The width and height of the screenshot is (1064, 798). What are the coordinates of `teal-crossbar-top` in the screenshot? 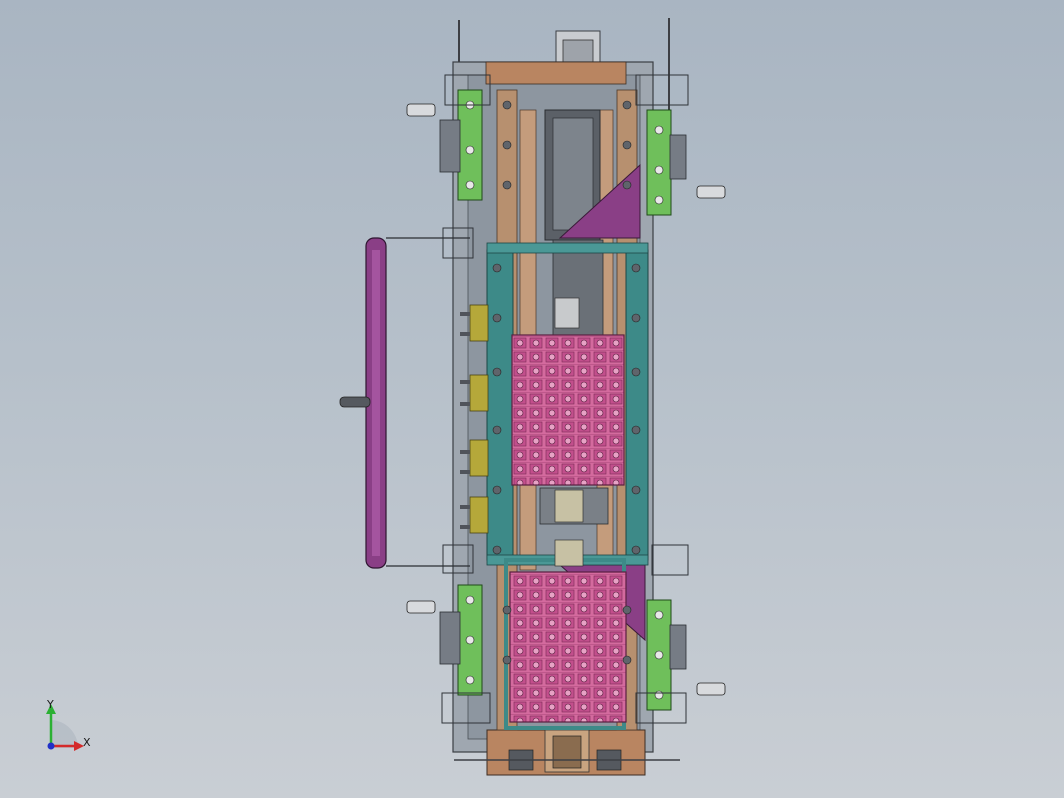 It's located at (567, 248).